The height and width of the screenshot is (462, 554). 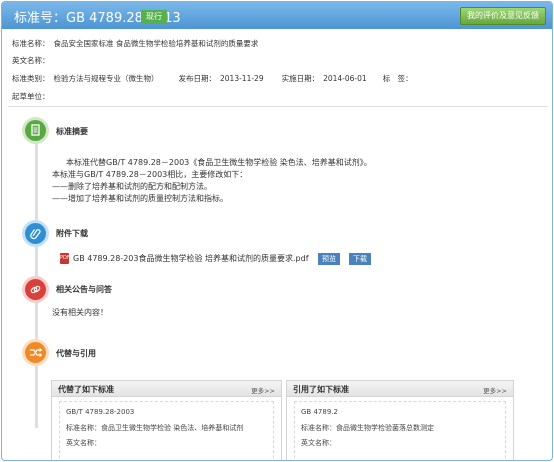 What do you see at coordinates (35, 130) in the screenshot?
I see `document-icon` at bounding box center [35, 130].